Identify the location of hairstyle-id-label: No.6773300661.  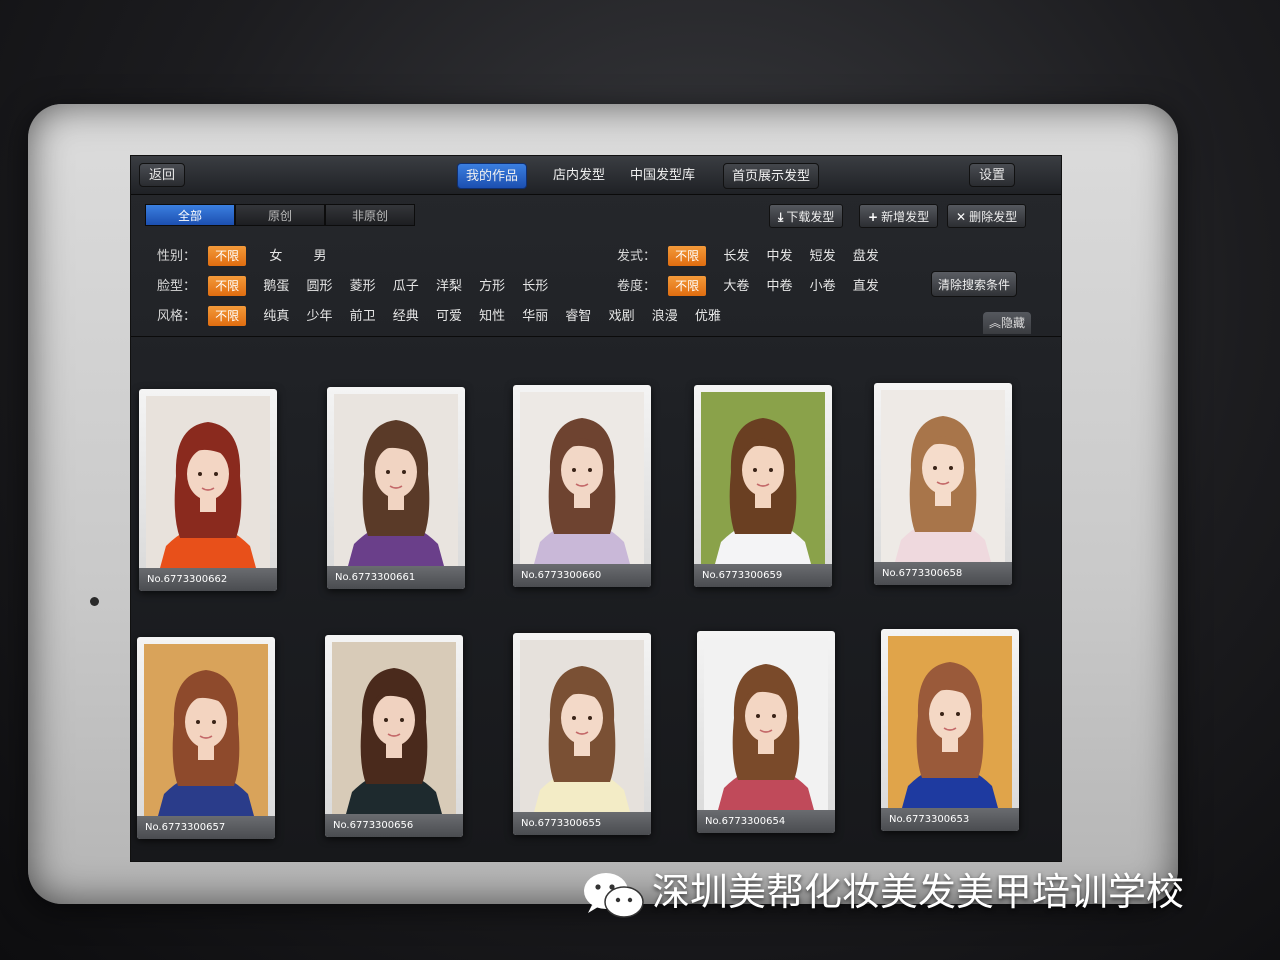
(396, 577).